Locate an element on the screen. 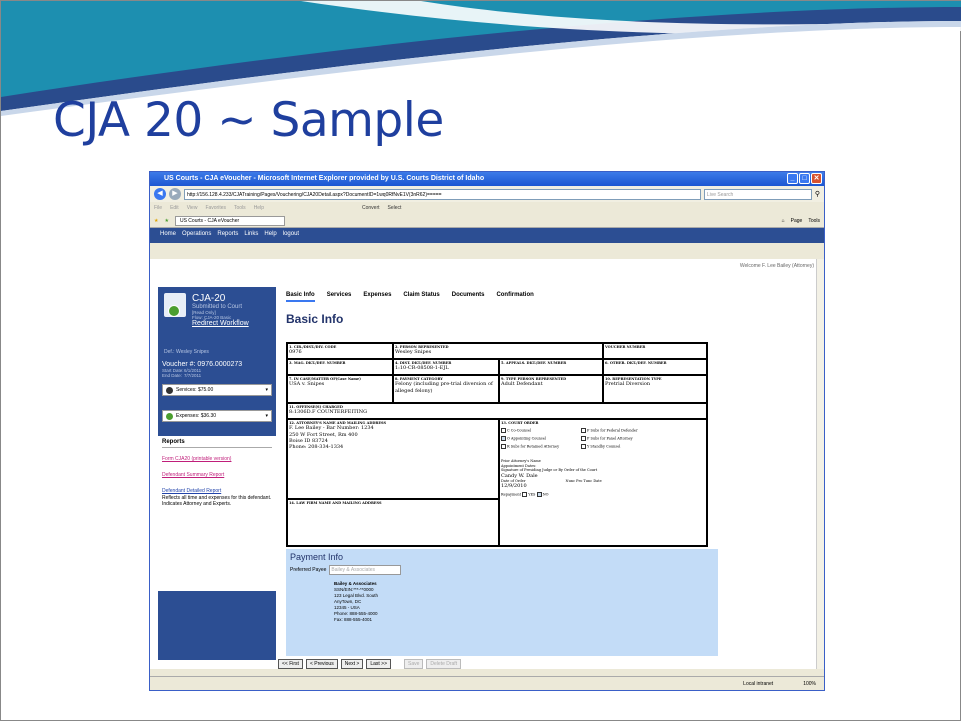 This screenshot has height=721, width=961. form-text: Pretrial Diversion is located at coordinates (628, 384).